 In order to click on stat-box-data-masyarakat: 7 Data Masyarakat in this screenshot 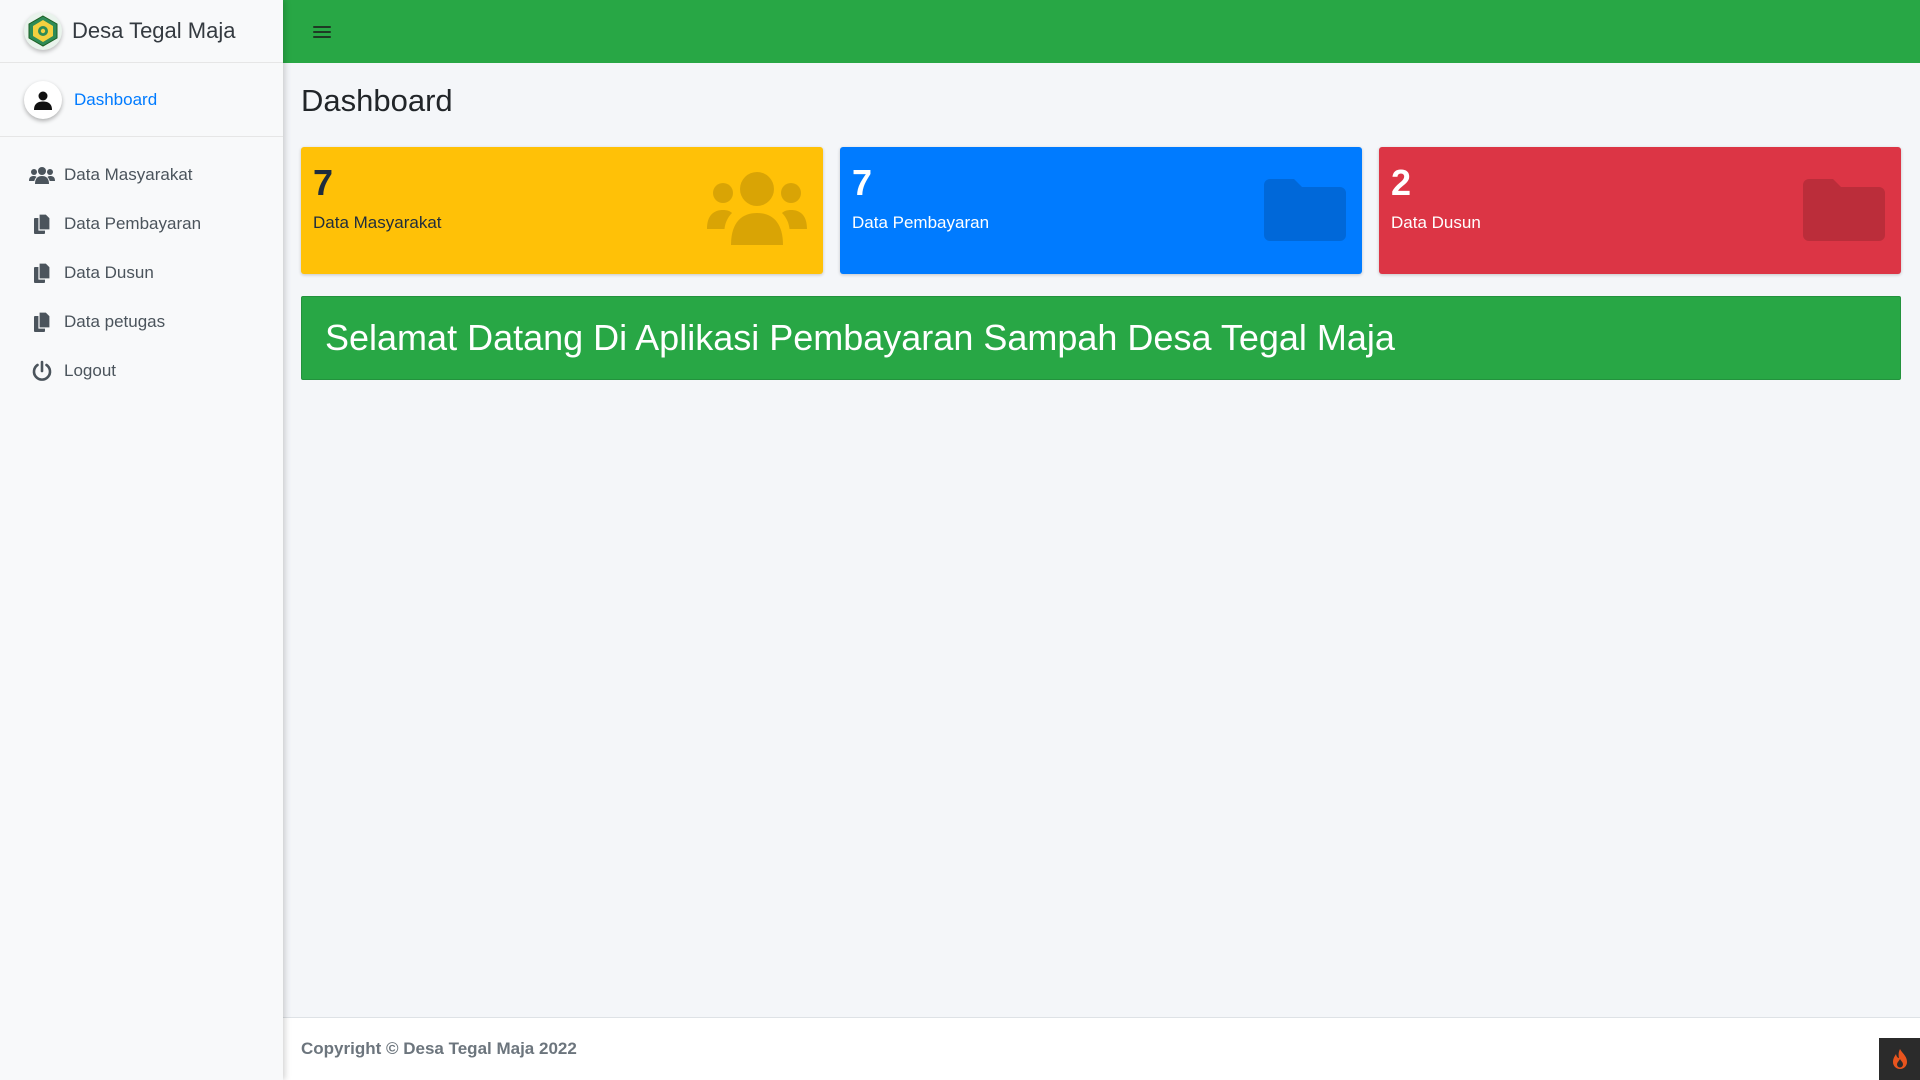, I will do `click(562, 210)`.